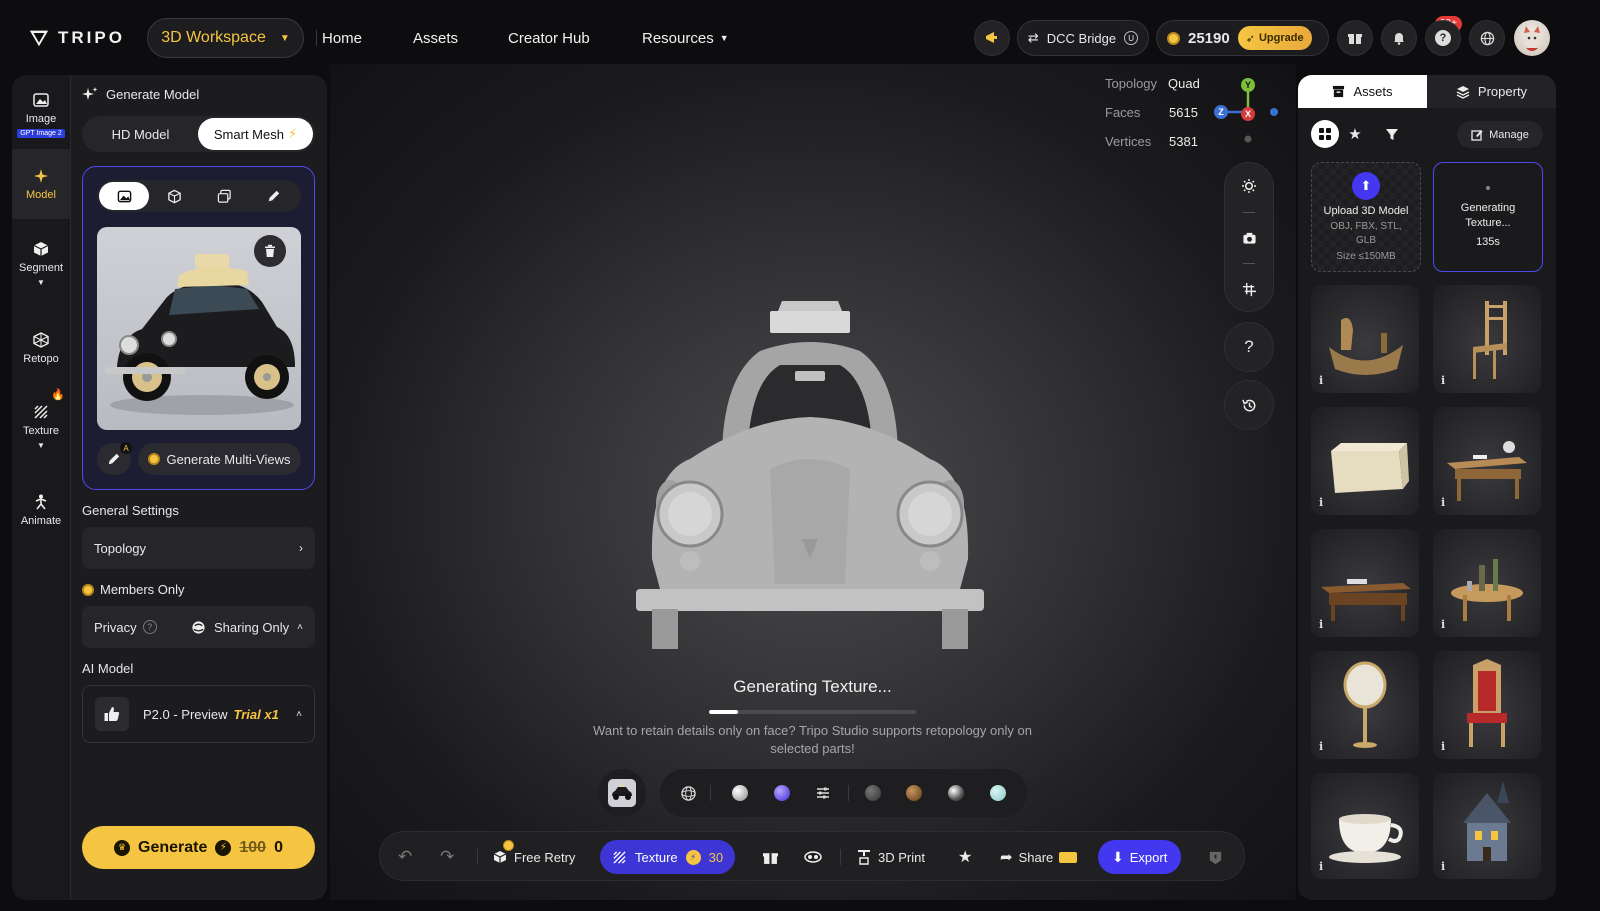  I want to click on generating-time: 135s, so click(1488, 242).